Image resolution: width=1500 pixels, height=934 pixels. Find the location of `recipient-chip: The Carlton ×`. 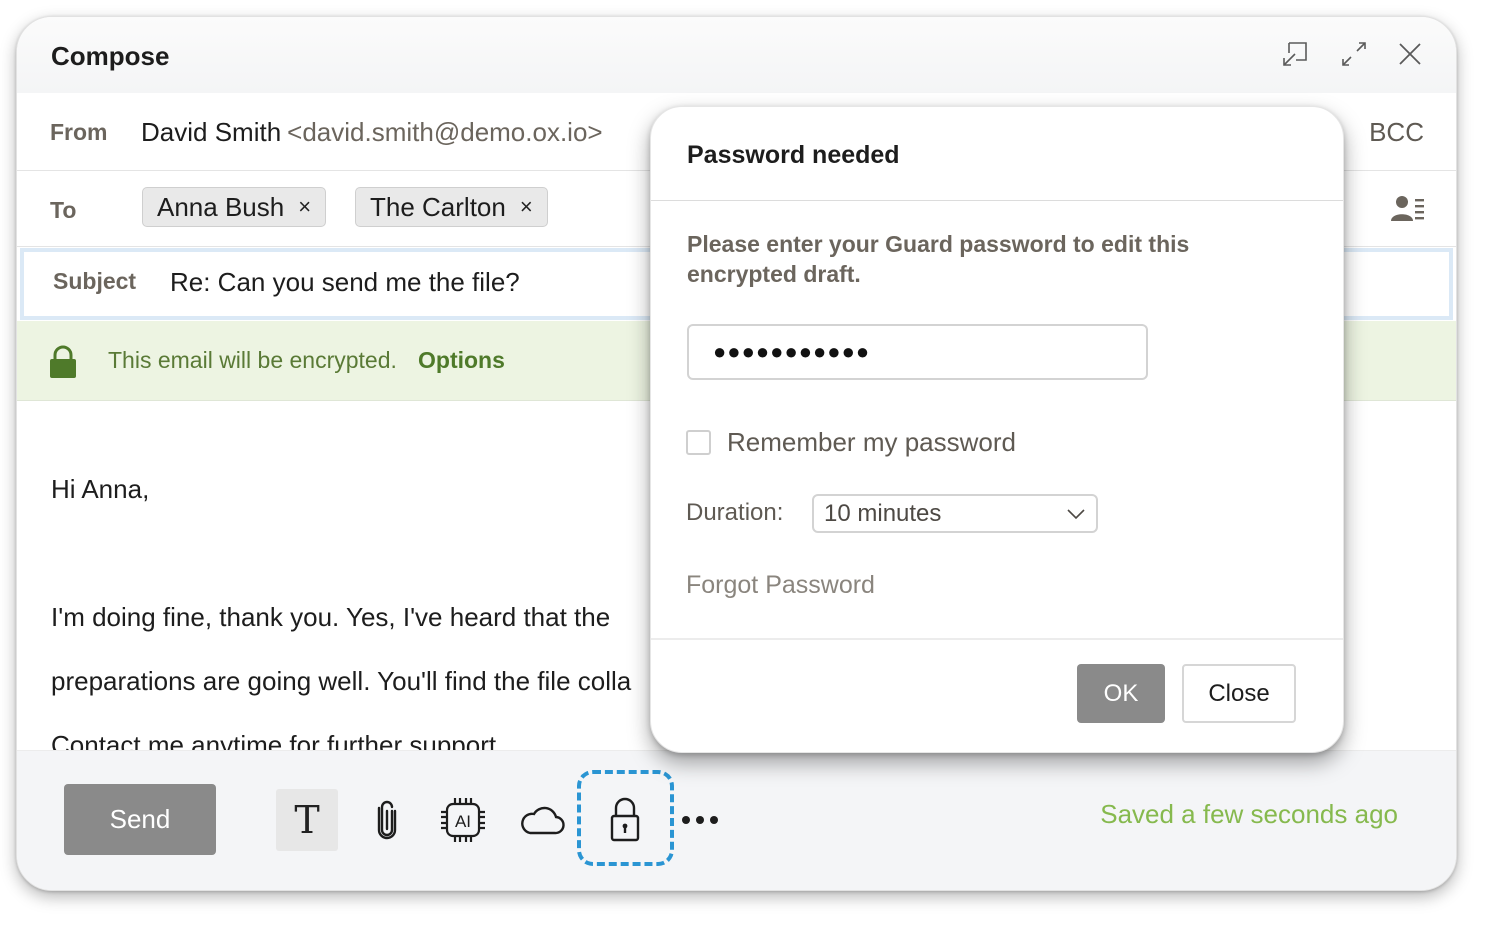

recipient-chip: The Carlton × is located at coordinates (451, 207).